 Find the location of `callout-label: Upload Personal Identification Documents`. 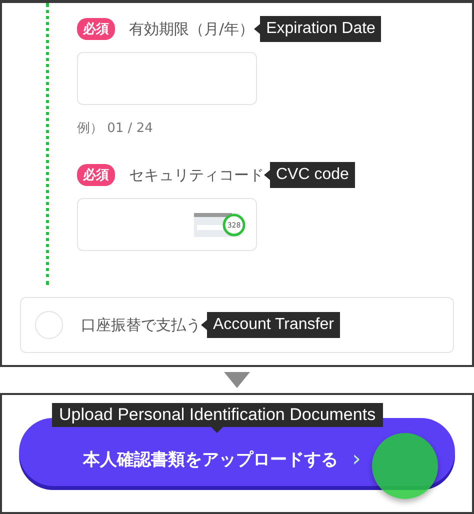

callout-label: Upload Personal Identification Documents is located at coordinates (217, 418).